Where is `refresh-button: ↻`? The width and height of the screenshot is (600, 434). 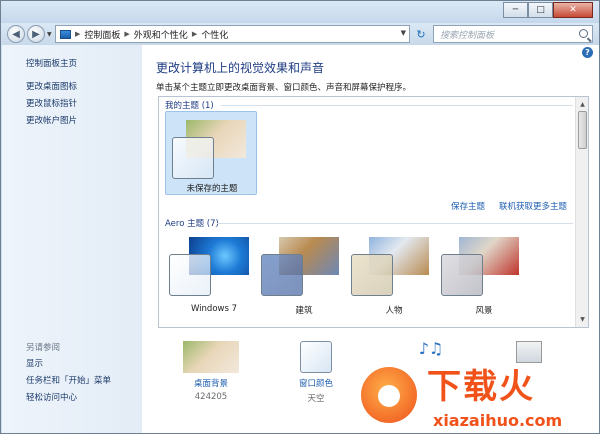 refresh-button: ↻ is located at coordinates (421, 34).